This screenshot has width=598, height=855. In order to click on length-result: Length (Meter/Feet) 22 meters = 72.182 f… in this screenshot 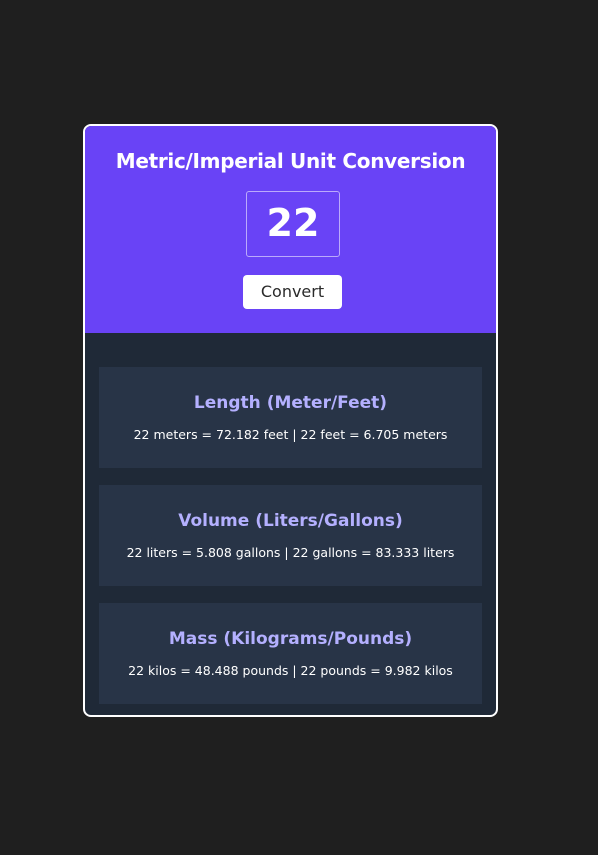, I will do `click(290, 417)`.